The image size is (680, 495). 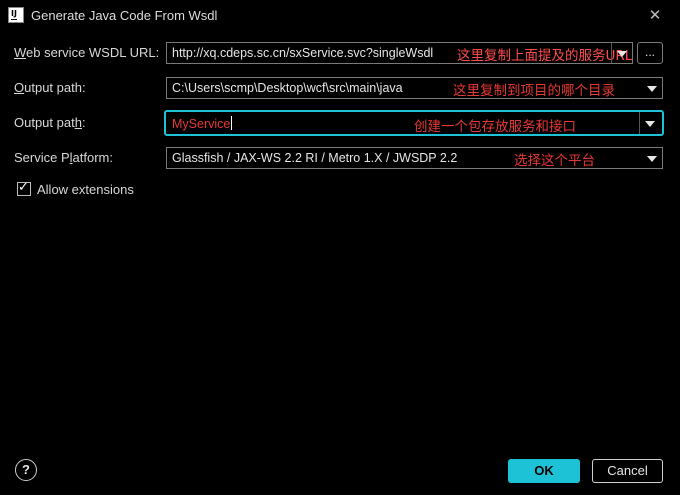 I want to click on wsdl-url-label: Web service WSDL URL:, so click(x=87, y=52).